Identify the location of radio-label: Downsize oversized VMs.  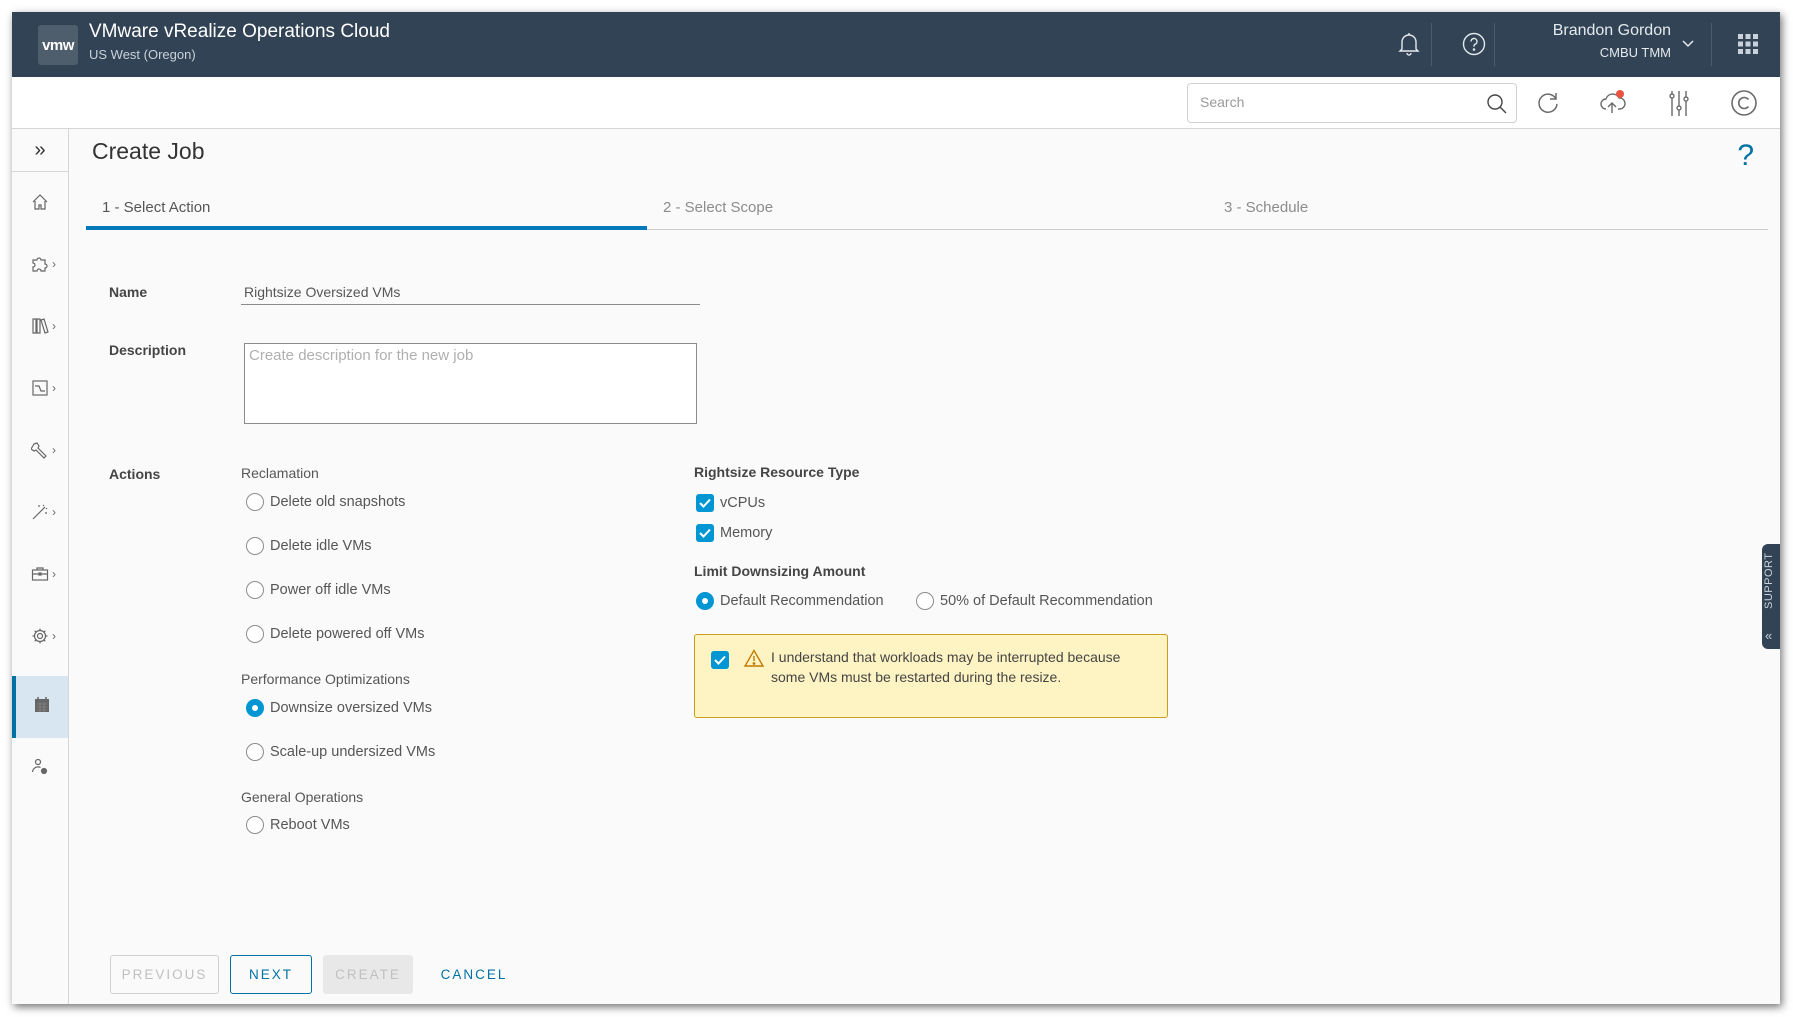
(351, 708).